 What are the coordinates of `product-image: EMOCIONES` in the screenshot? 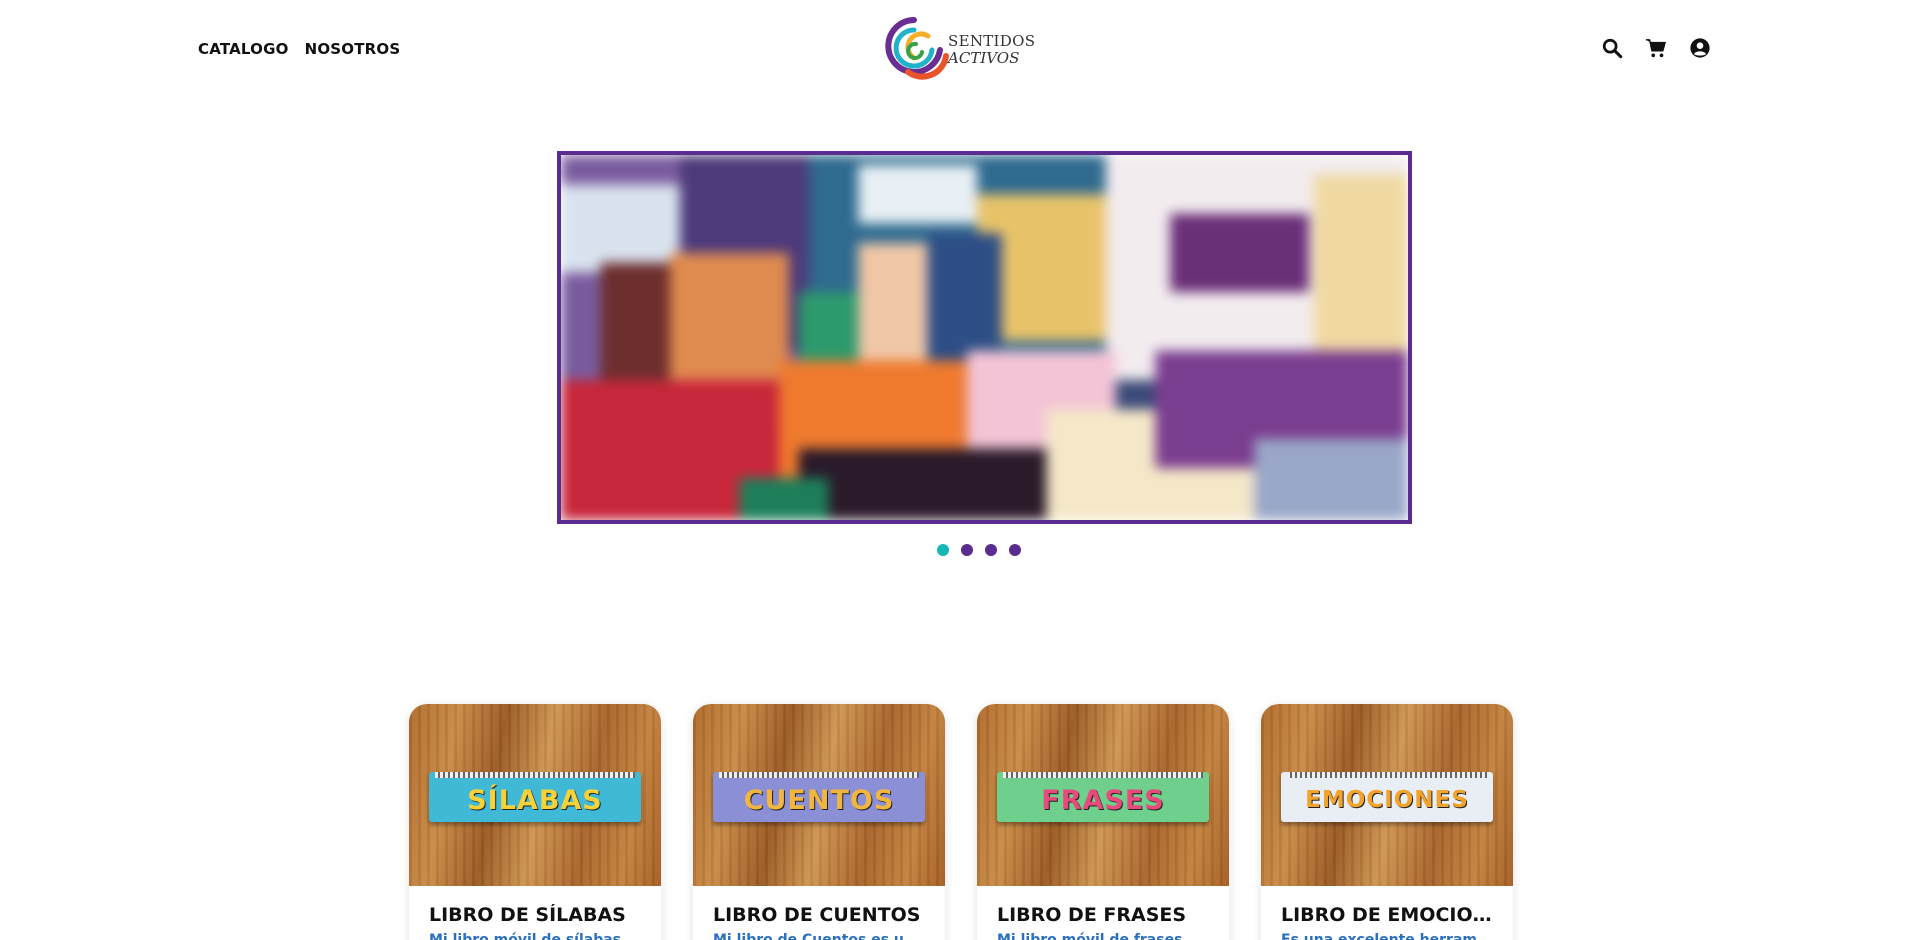 It's located at (1387, 795).